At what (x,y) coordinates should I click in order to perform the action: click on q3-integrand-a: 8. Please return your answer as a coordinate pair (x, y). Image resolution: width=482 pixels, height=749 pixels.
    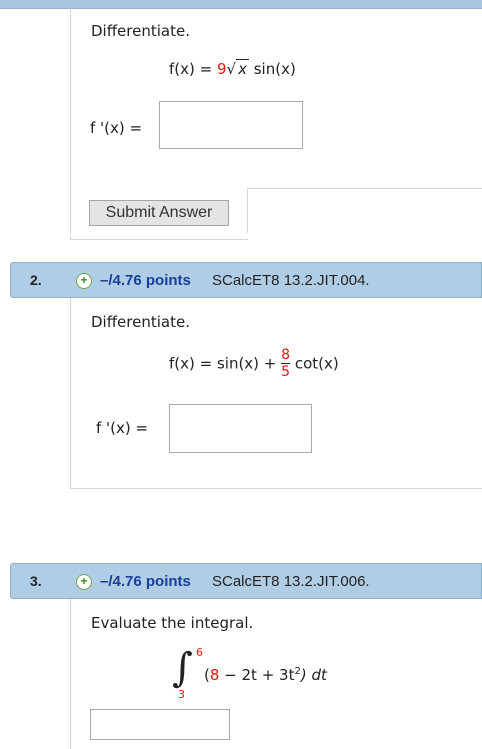
    Looking at the image, I should click on (214, 675).